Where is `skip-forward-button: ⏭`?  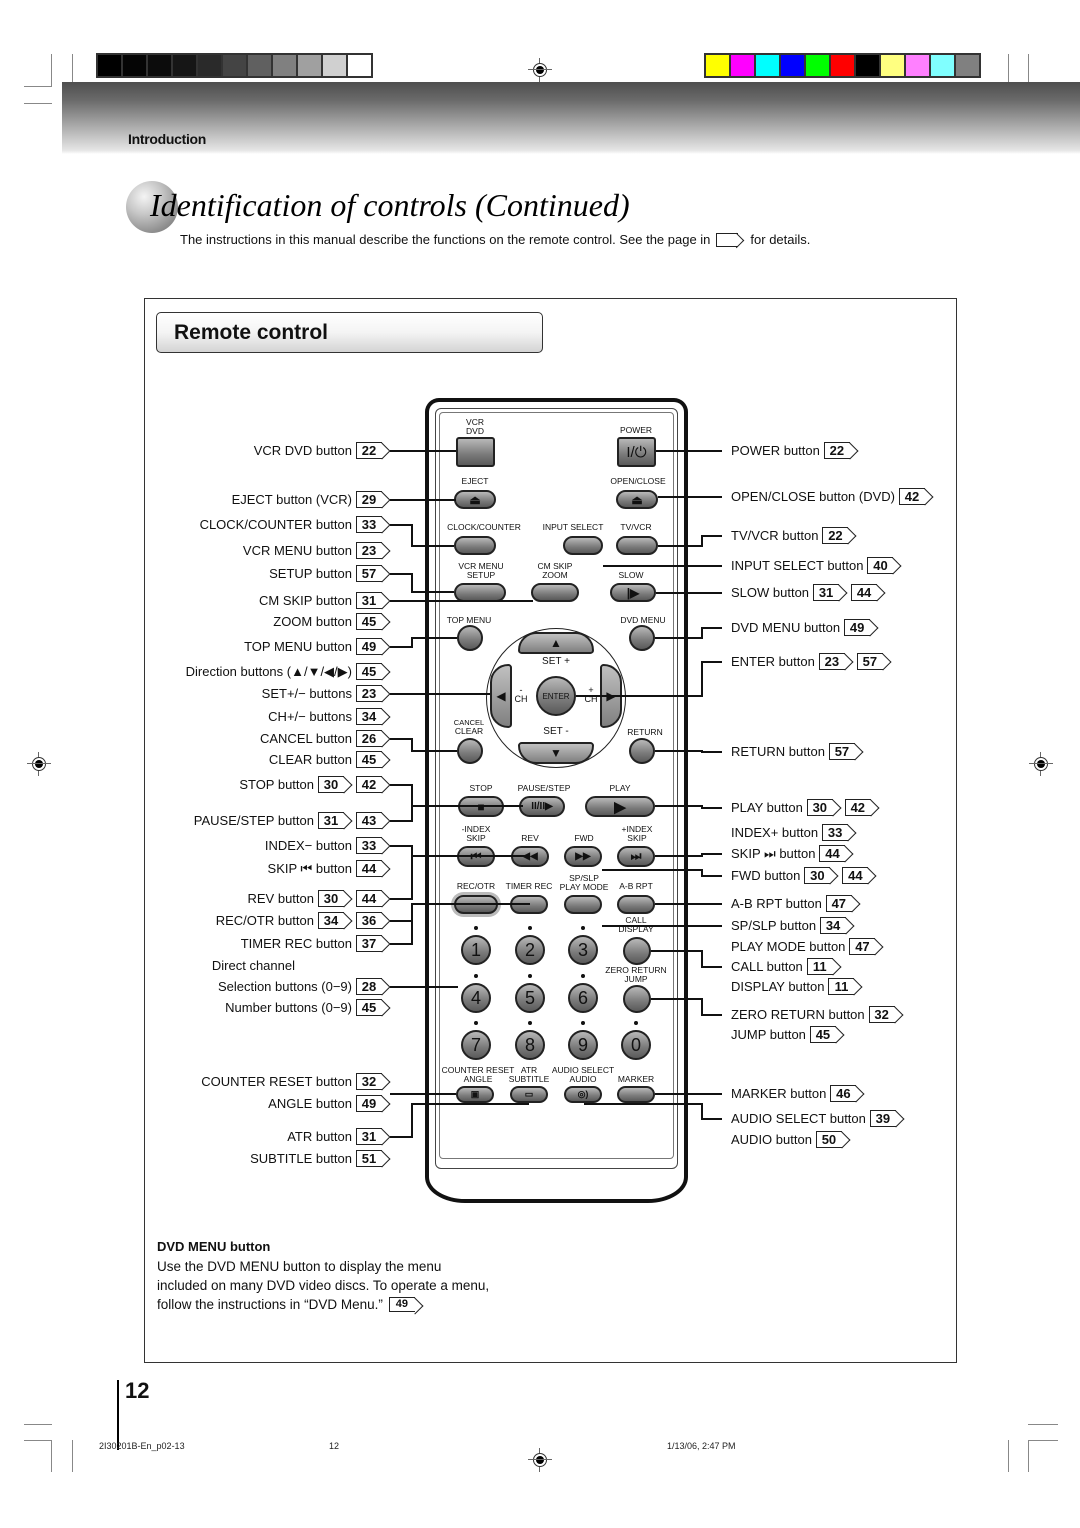
skip-forward-button: ⏭ is located at coordinates (636, 856).